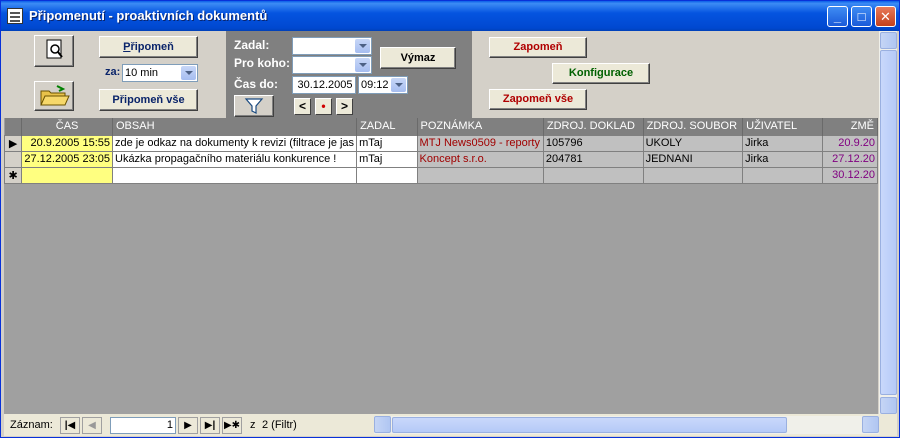  What do you see at coordinates (593, 159) in the screenshot?
I see `cell-doklad: 204781` at bounding box center [593, 159].